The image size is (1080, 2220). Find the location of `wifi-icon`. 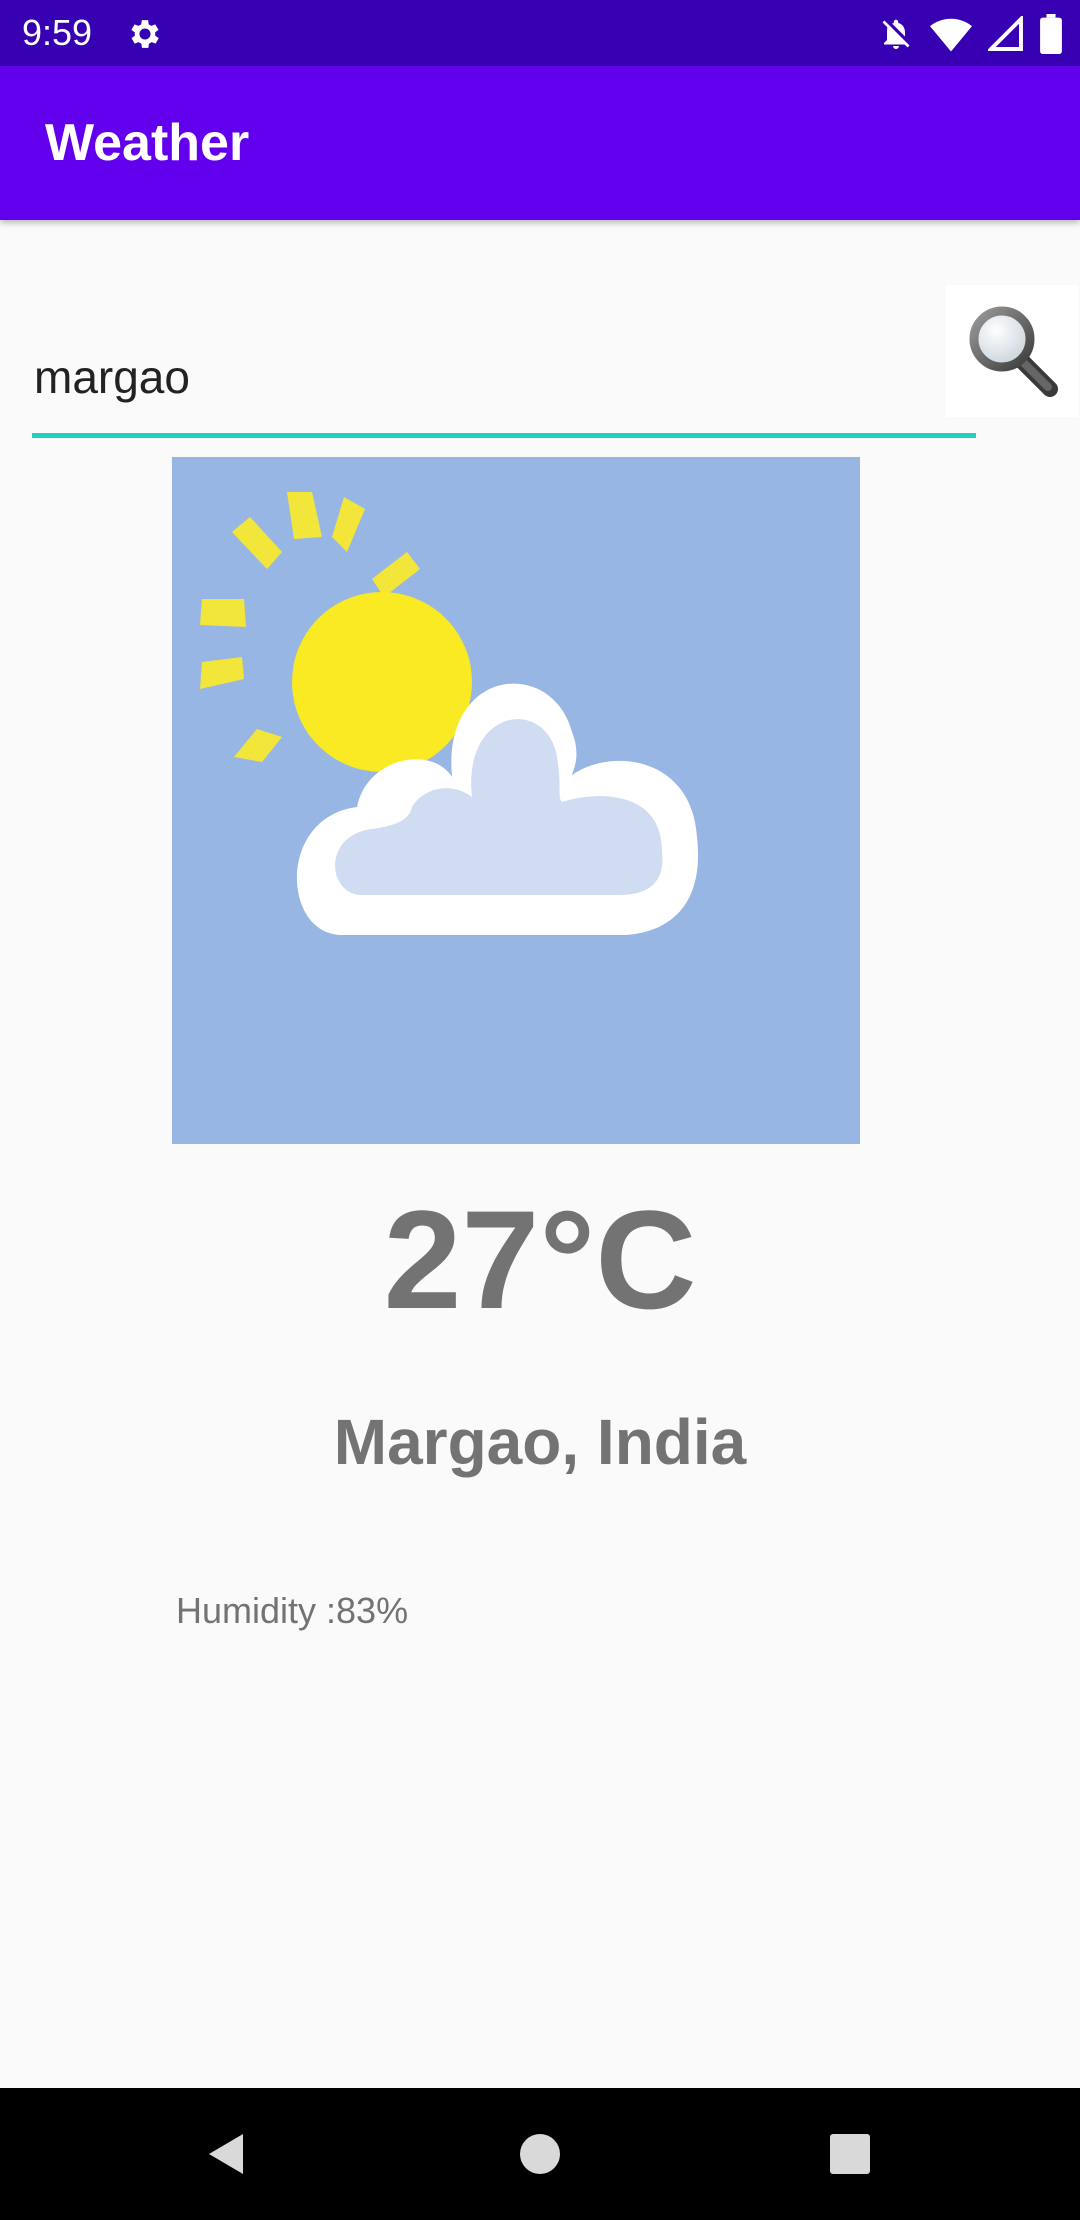

wifi-icon is located at coordinates (951, 34).